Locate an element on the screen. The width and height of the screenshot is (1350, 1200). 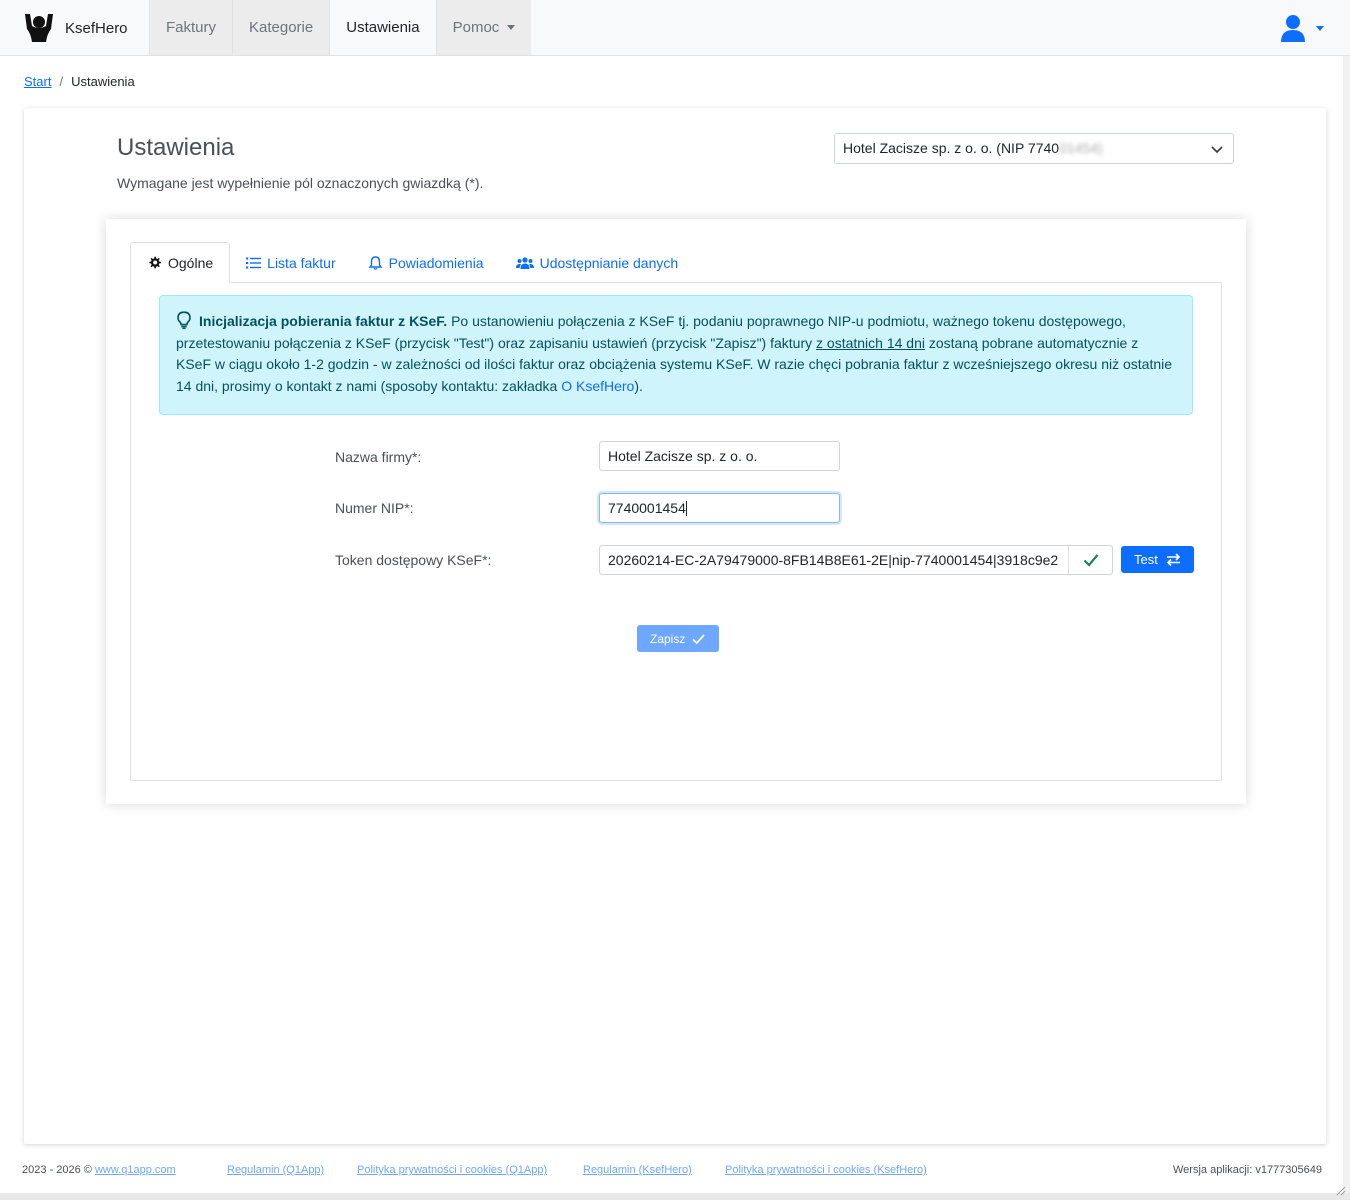
tab-ogolne-label: Ogólne is located at coordinates (191, 262).